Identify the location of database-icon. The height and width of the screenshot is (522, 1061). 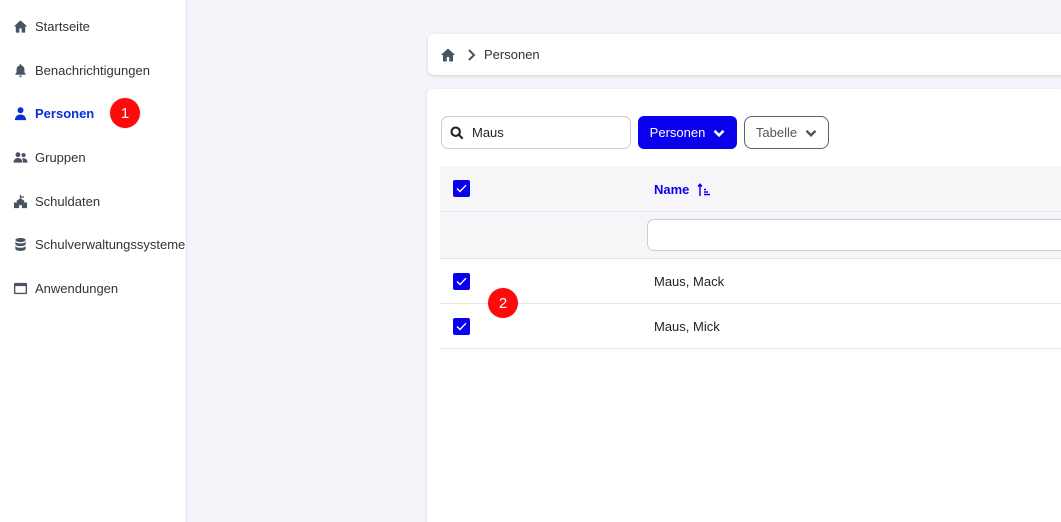
(20, 244).